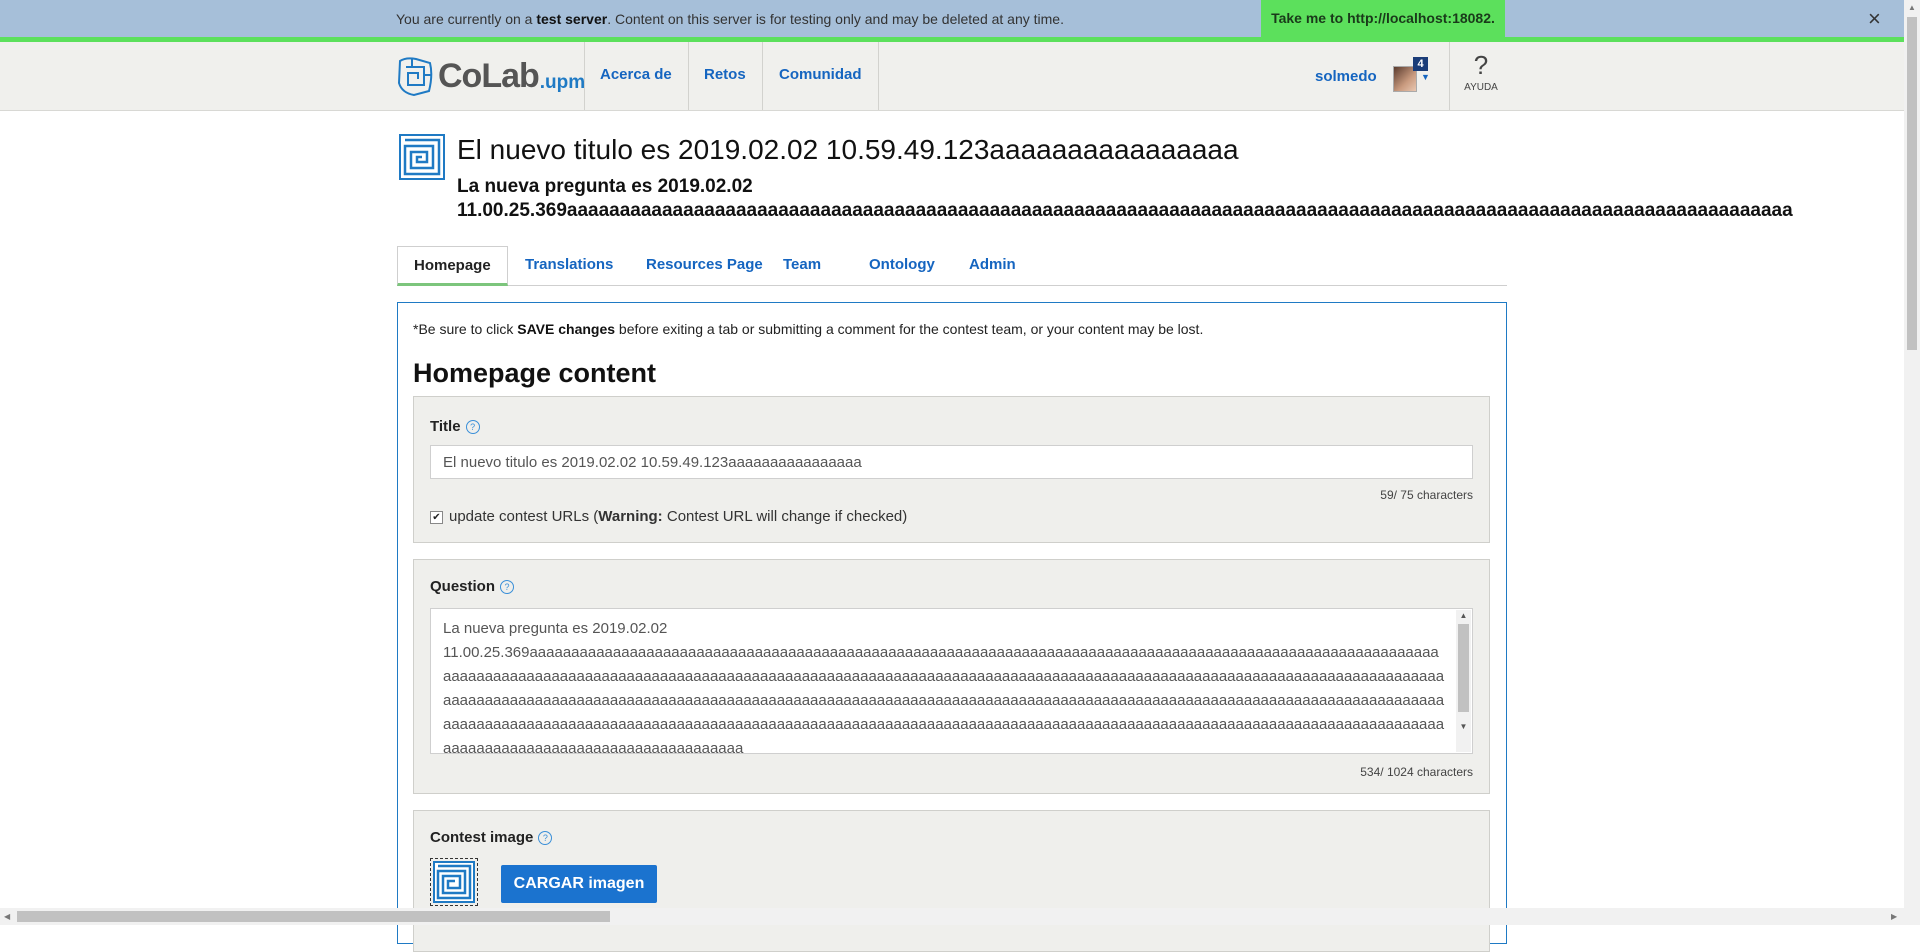 This screenshot has height=952, width=1920. Describe the element at coordinates (1420, 64) in the screenshot. I see `notification-badge: 4` at that location.